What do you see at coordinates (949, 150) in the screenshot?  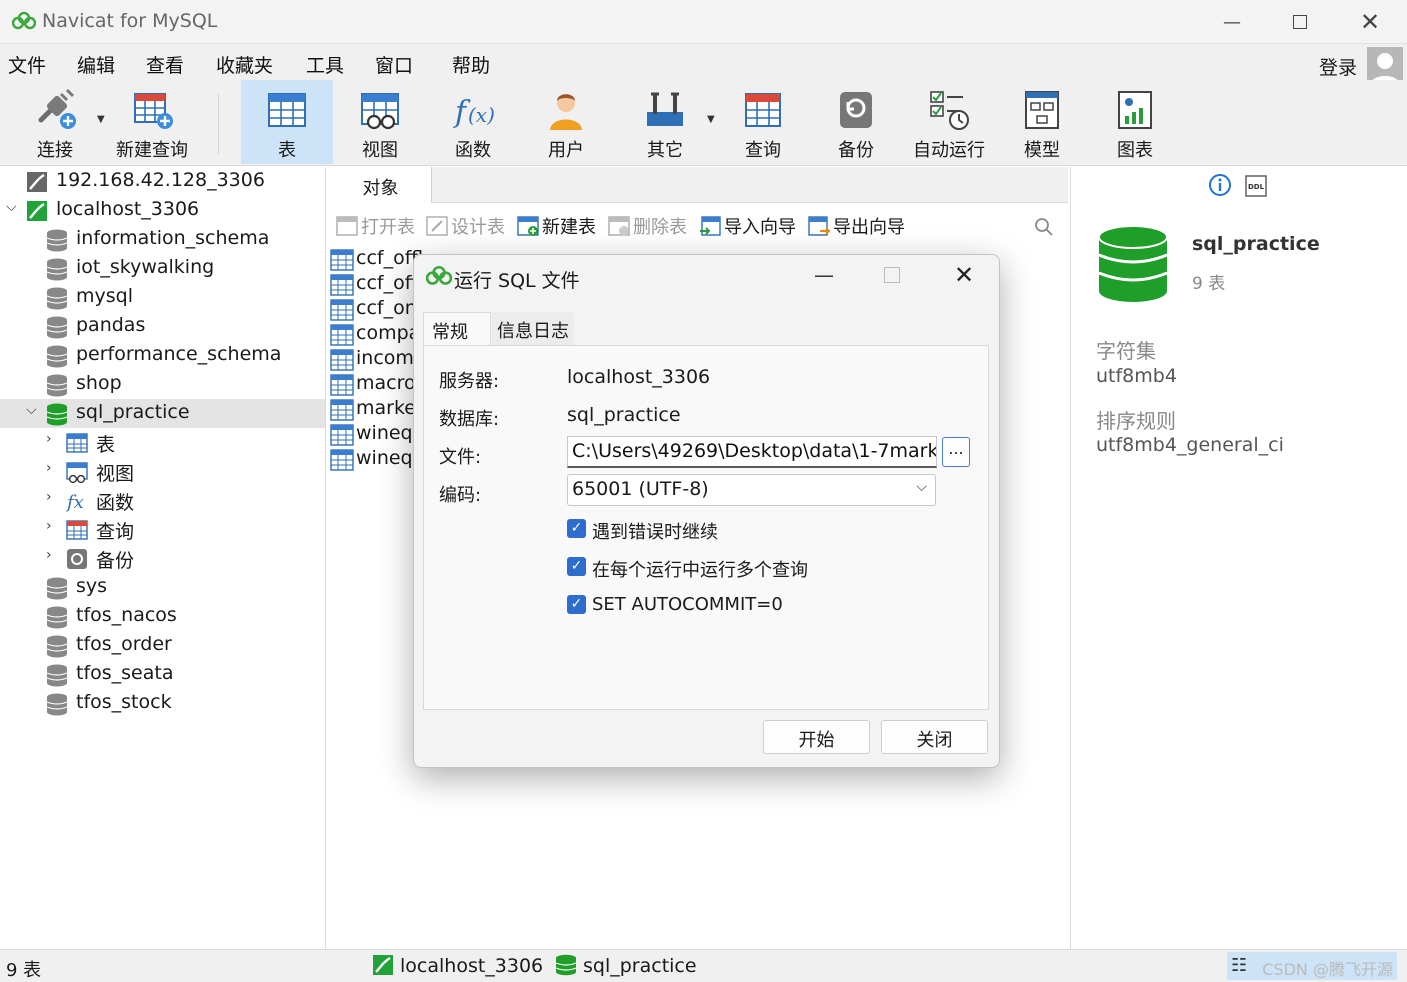 I see `automation-label: 自动运行` at bounding box center [949, 150].